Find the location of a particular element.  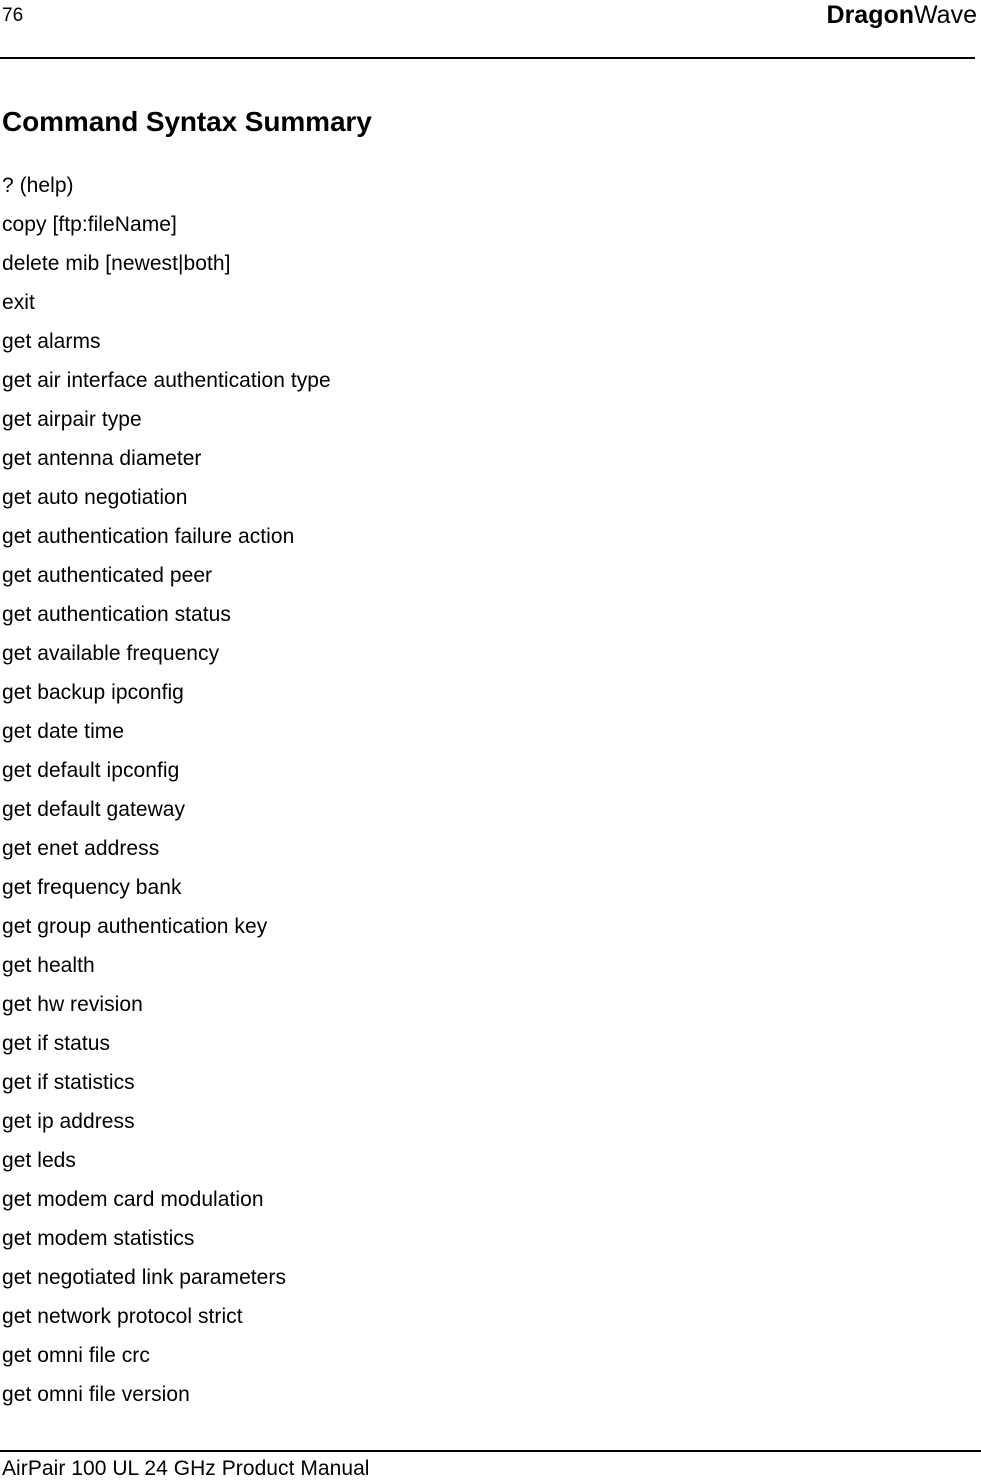

list-item: get auto negotiation is located at coordinates (95, 497).